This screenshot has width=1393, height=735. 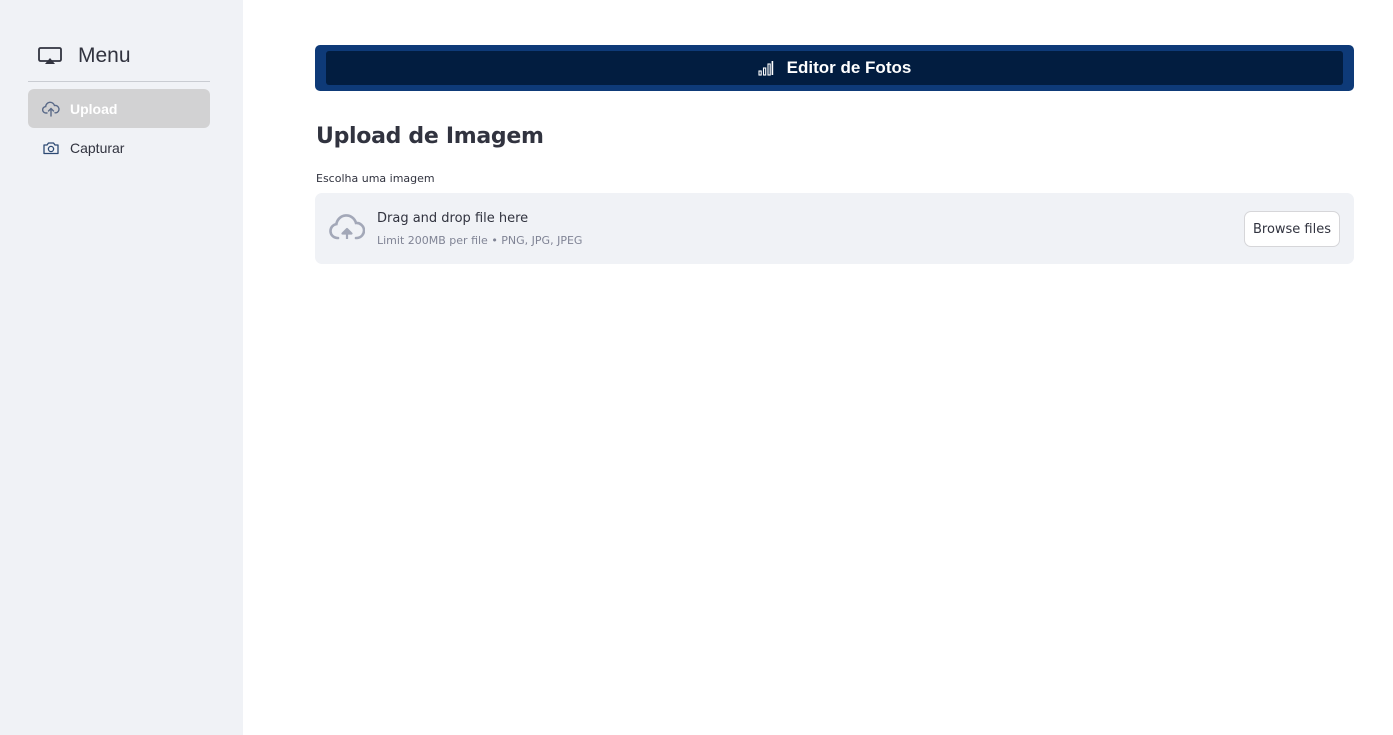 I want to click on banner-inner: Editor de Fotos, so click(x=834, y=68).